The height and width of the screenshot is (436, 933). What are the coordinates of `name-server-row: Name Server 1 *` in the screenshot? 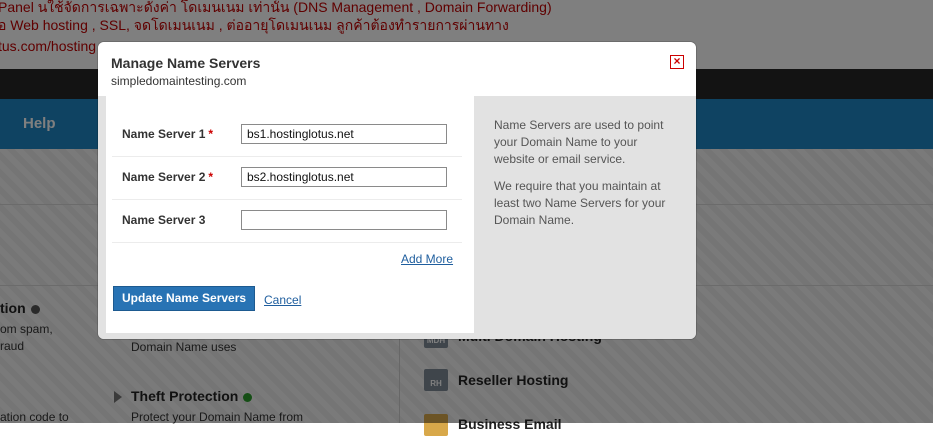 It's located at (287, 135).